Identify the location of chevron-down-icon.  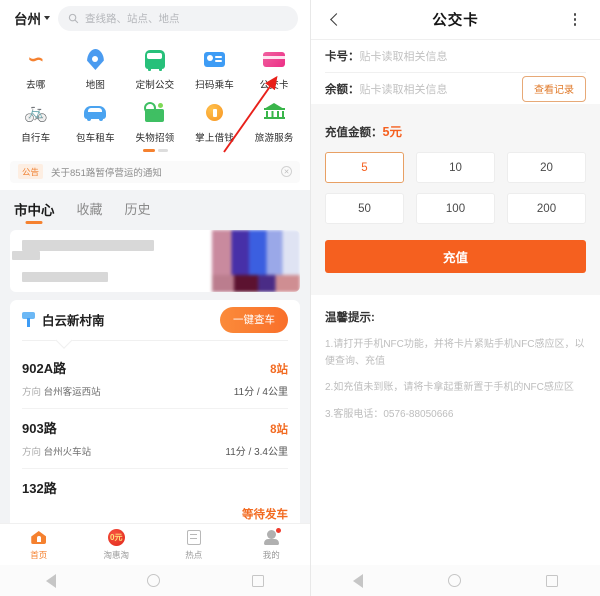
(47, 18).